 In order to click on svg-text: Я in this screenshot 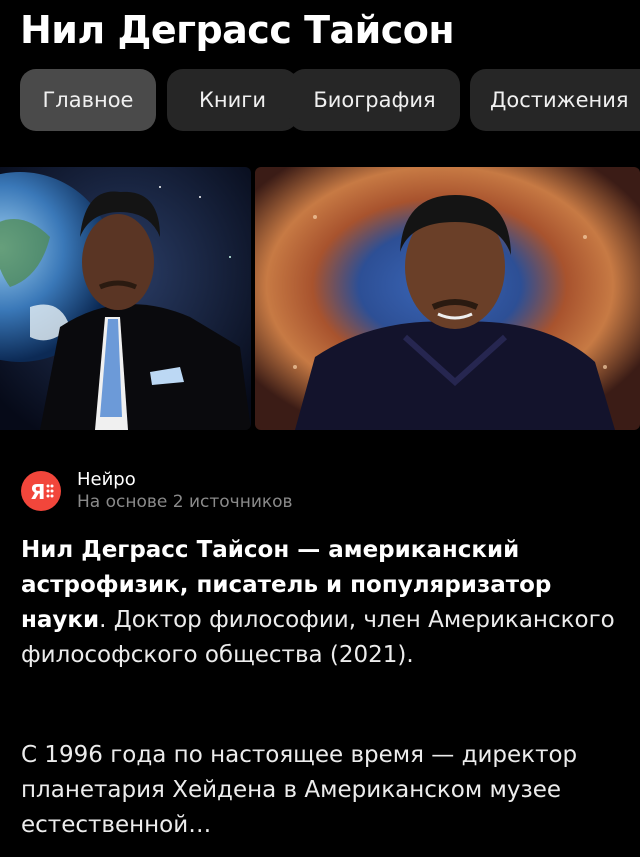, I will do `click(37, 492)`.